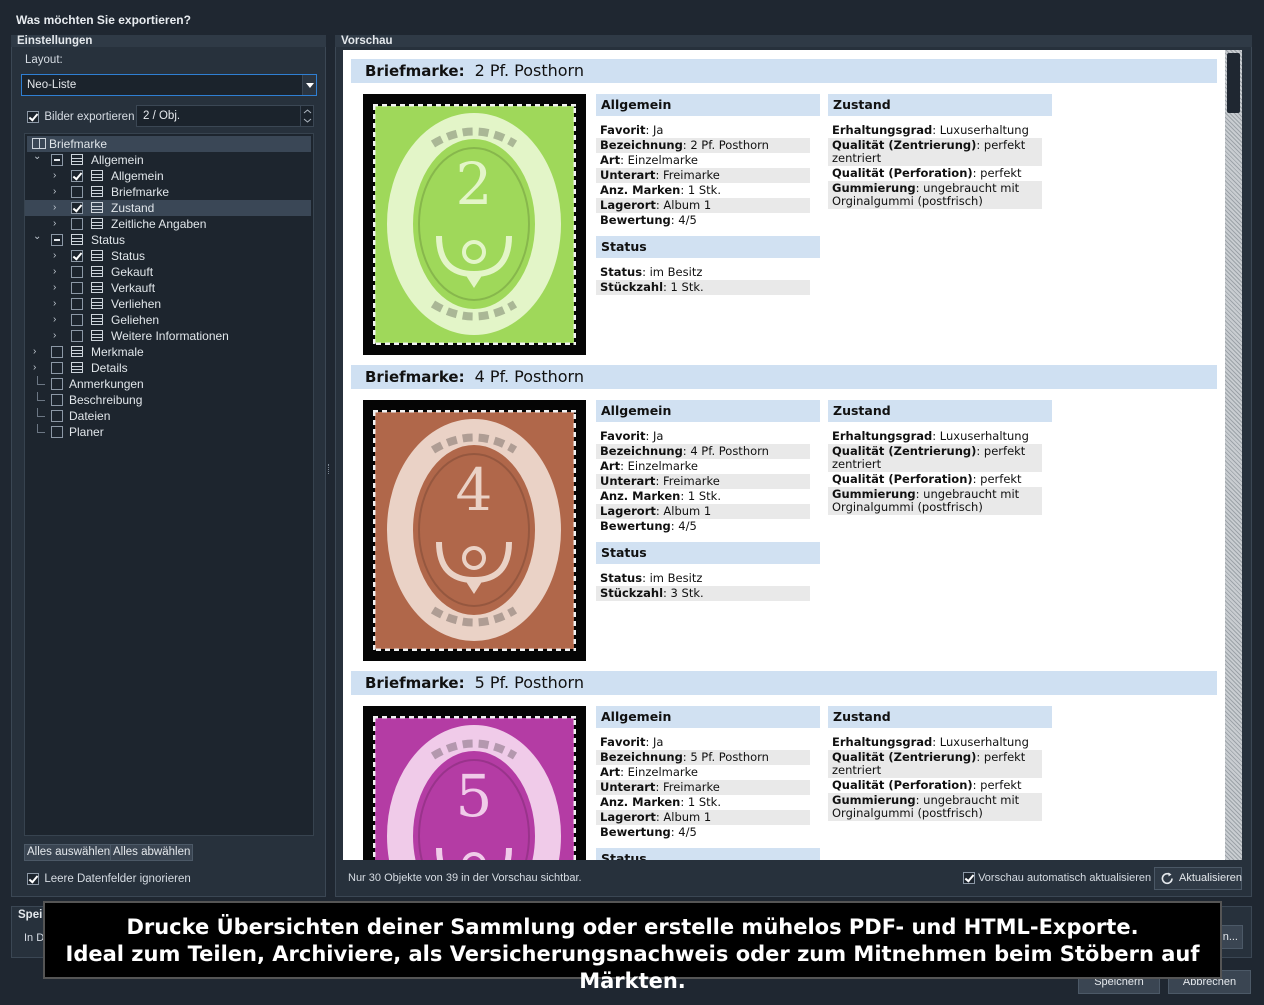 This screenshot has height=1005, width=1264. I want to click on ignore-empty-label: Leere Datenfelder ignorieren, so click(117, 878).